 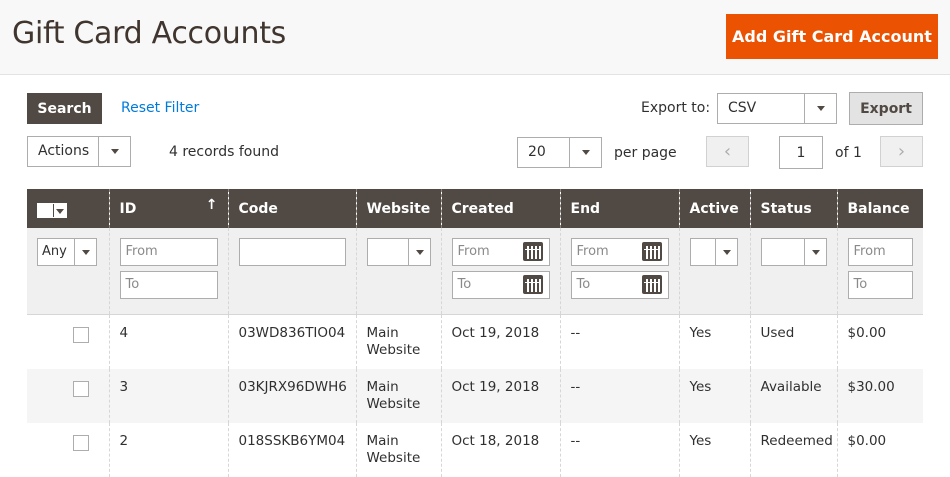 What do you see at coordinates (168, 208) in the screenshot?
I see `column-header-id: ID ↑` at bounding box center [168, 208].